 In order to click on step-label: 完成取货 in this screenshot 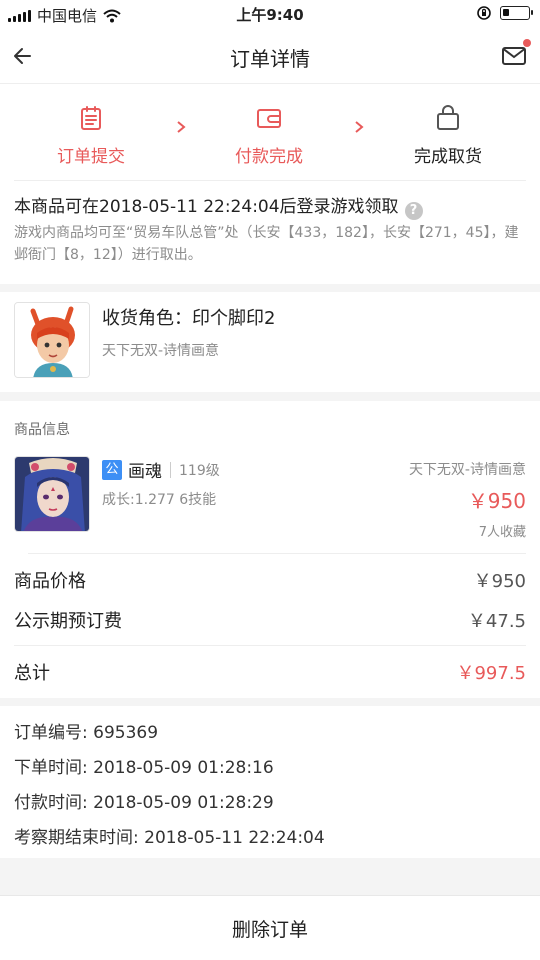, I will do `click(448, 157)`.